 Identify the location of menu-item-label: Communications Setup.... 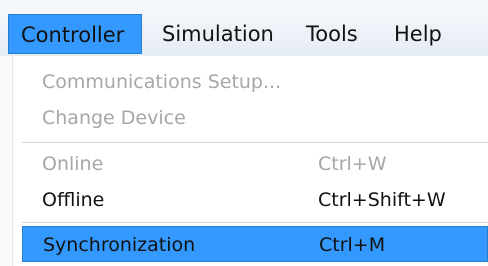
(162, 82).